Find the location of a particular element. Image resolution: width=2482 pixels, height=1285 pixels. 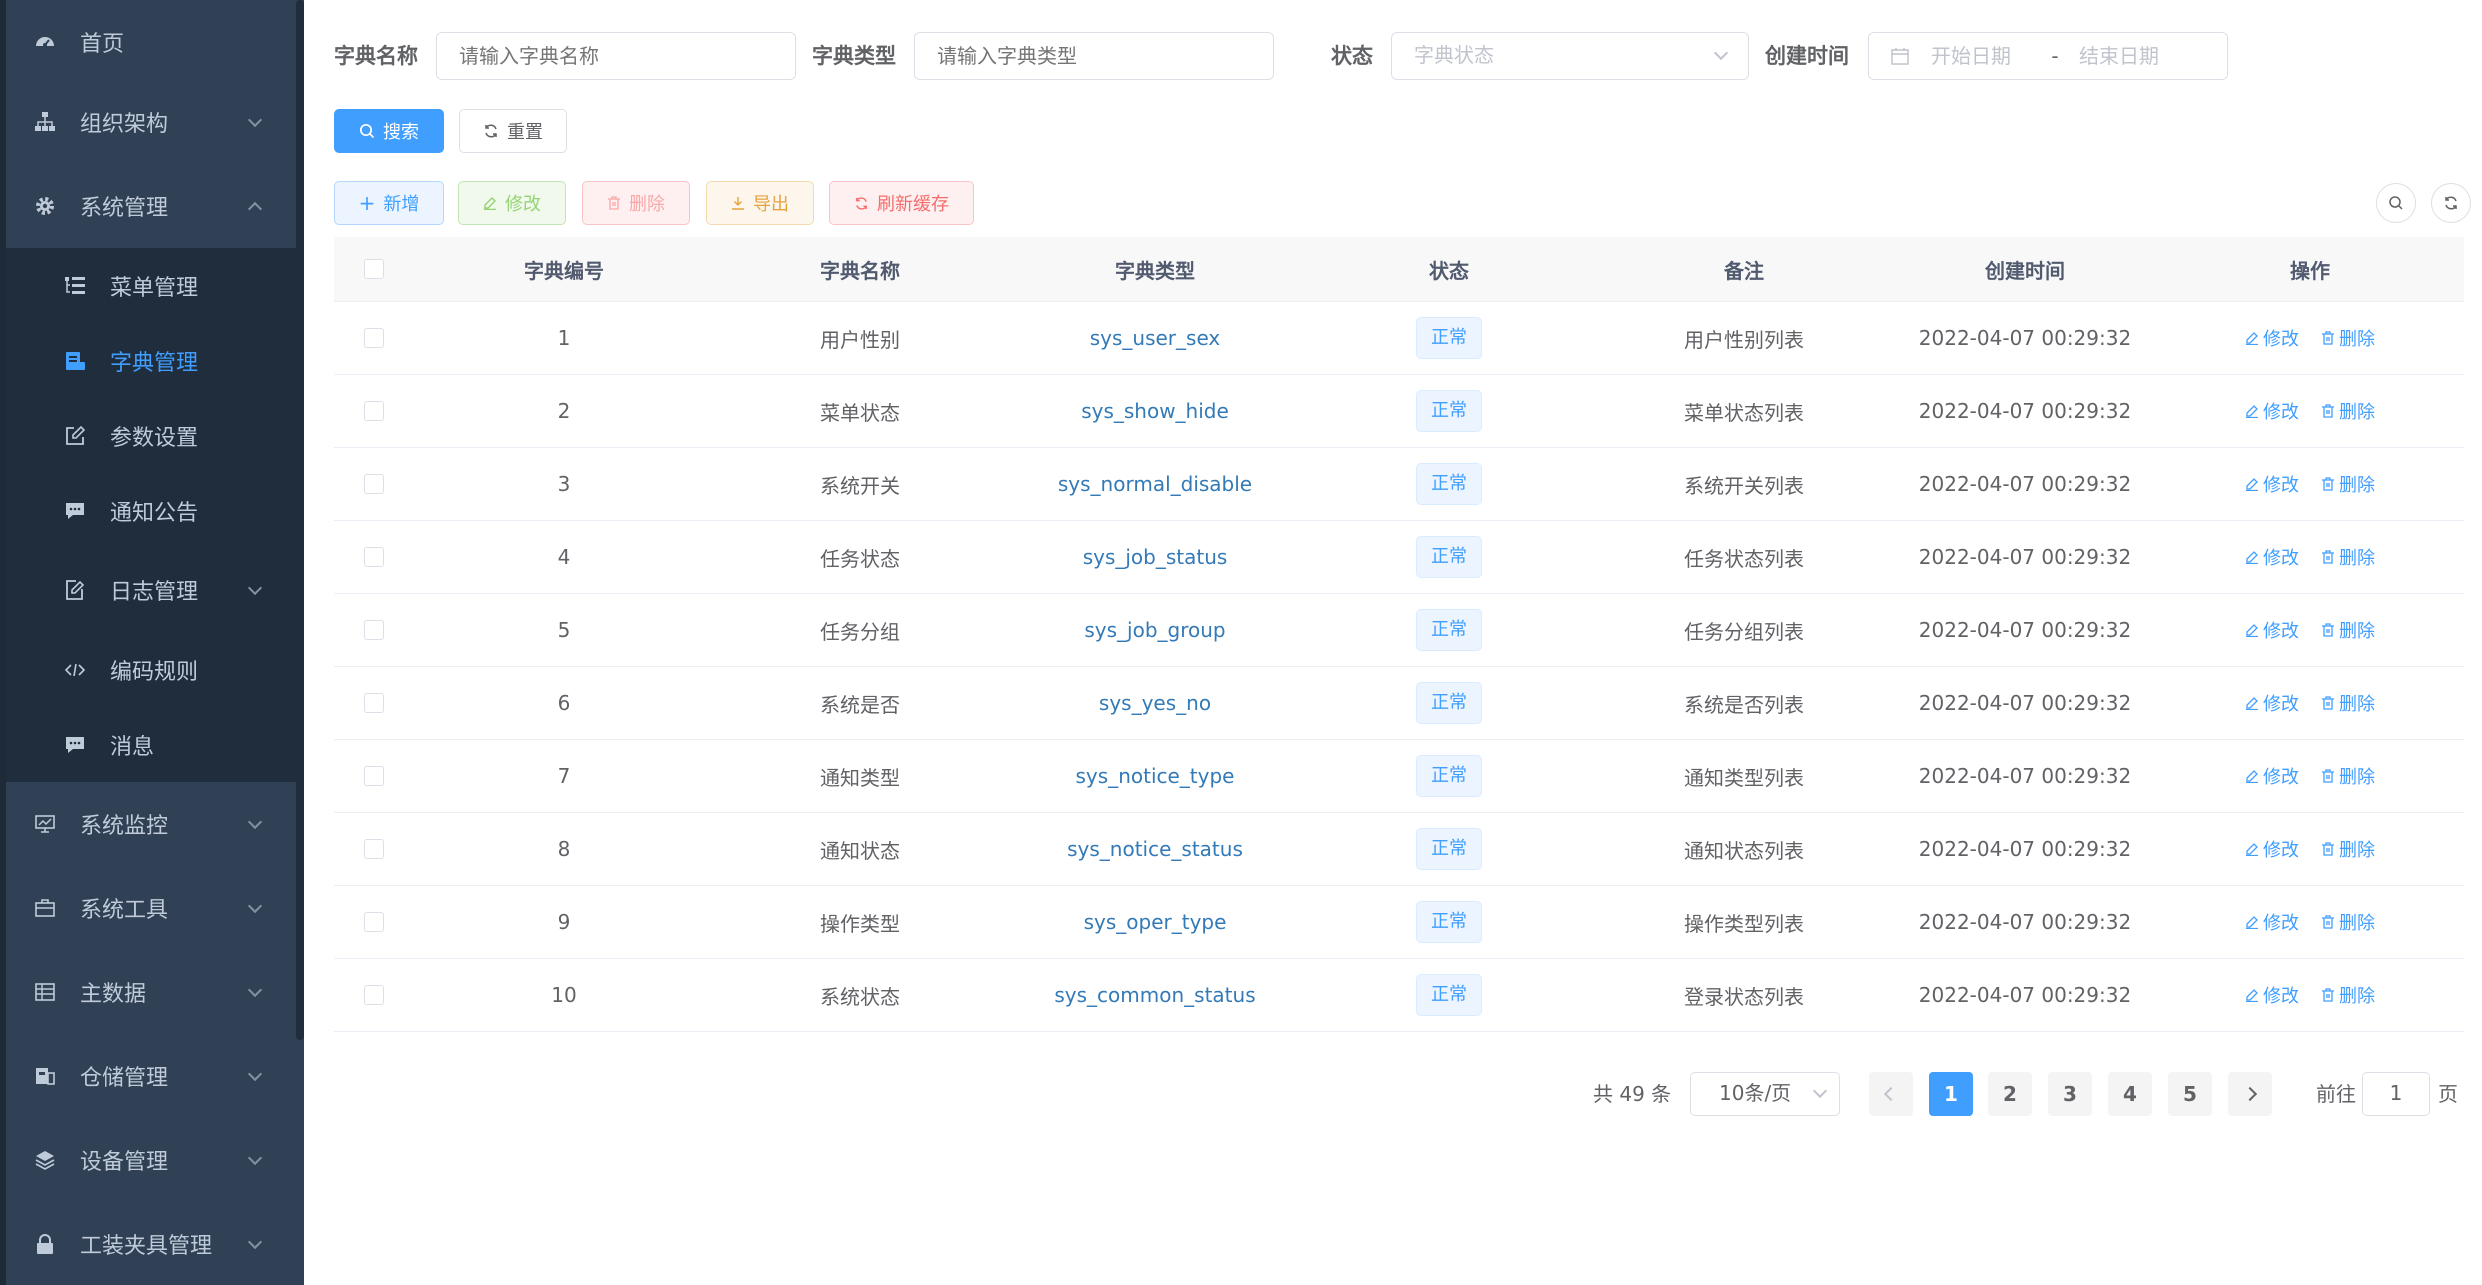

dict-type-link: sys_notice_status is located at coordinates (1155, 849).